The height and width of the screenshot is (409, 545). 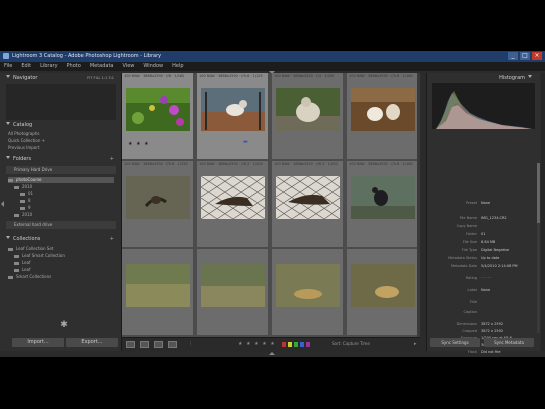 What do you see at coordinates (525, 56) in the screenshot?
I see `maximize-button: □` at bounding box center [525, 56].